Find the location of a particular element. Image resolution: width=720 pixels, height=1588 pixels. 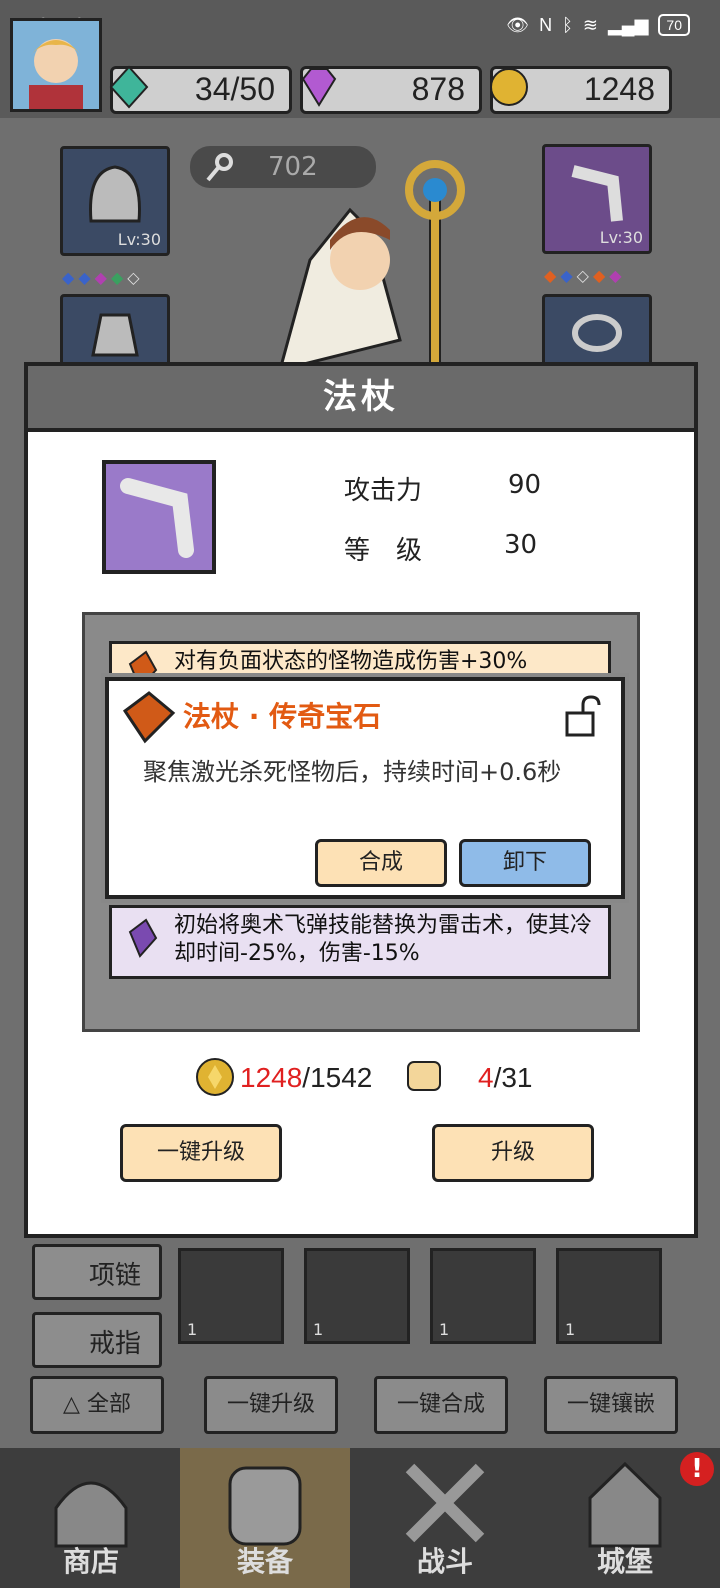

ring-slot is located at coordinates (597, 330).